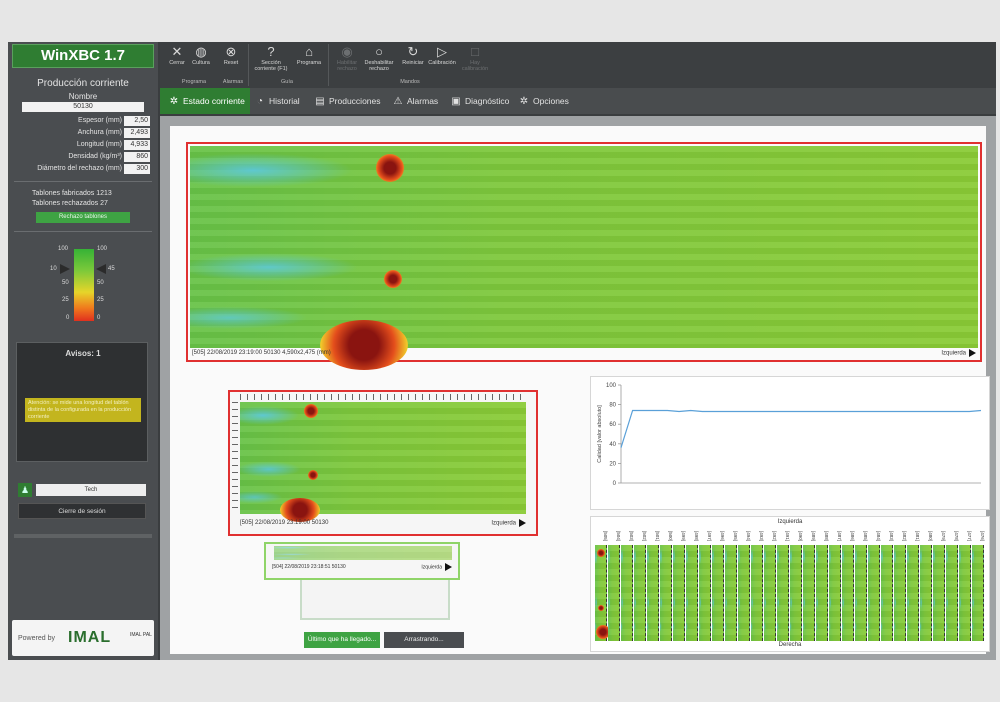  I want to click on user-row: ♟ Tech, so click(83, 490).